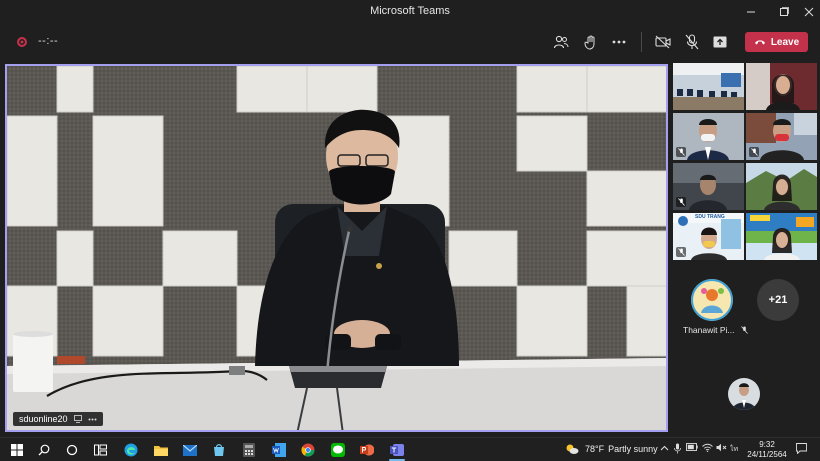  What do you see at coordinates (744, 394) in the screenshot?
I see `self-view-avatar` at bounding box center [744, 394].